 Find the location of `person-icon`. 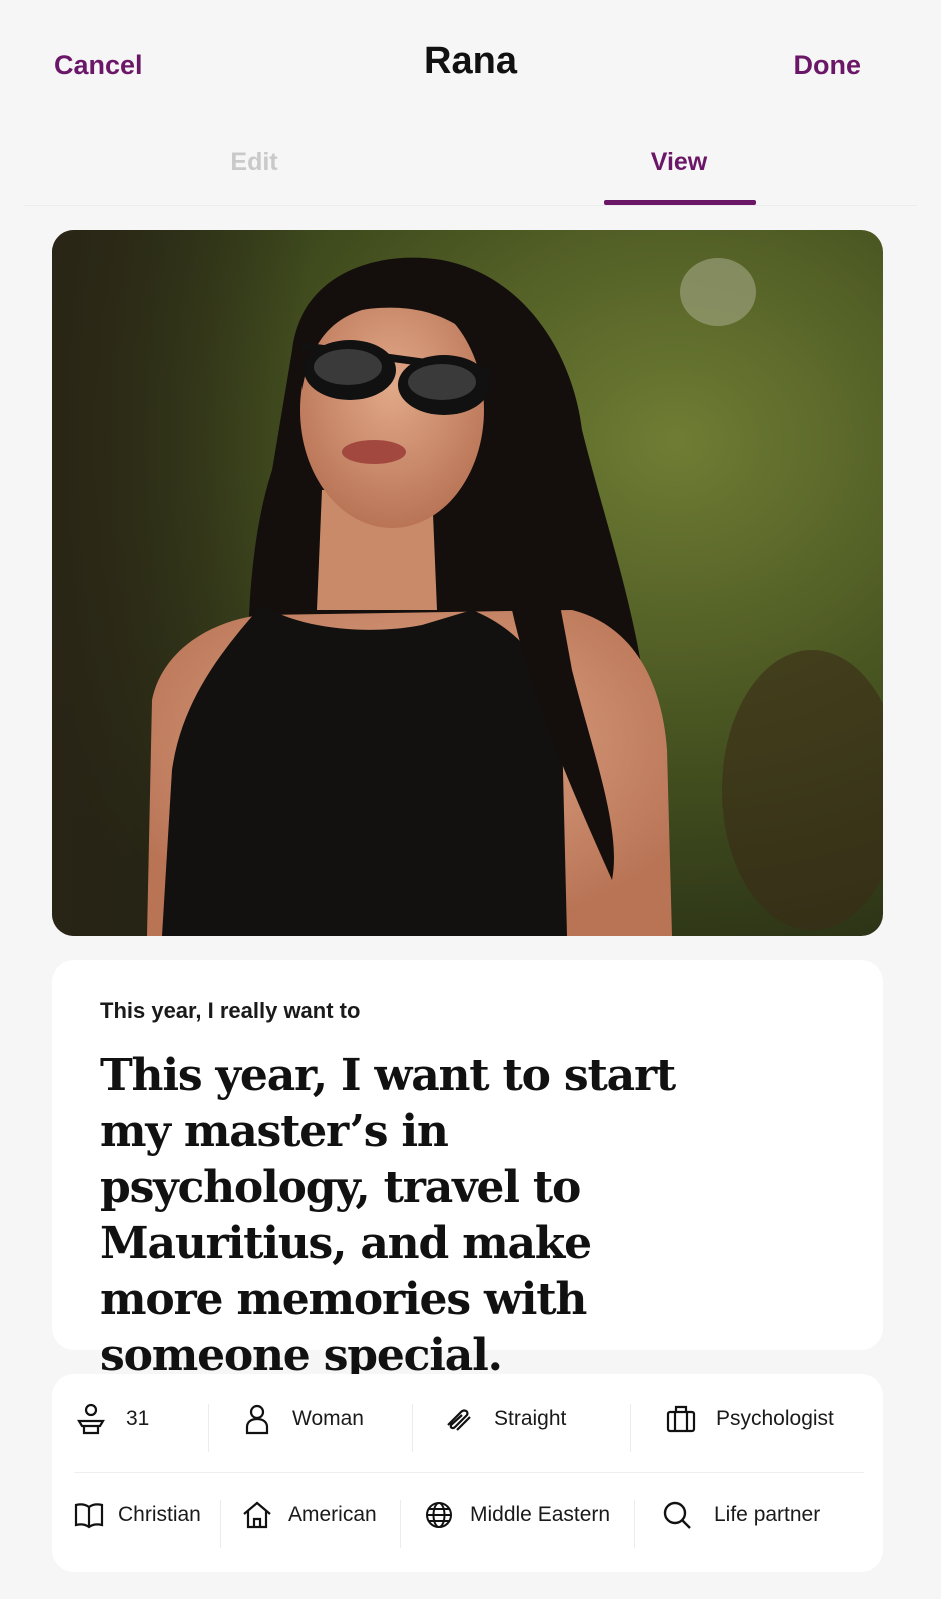

person-icon is located at coordinates (257, 1419).